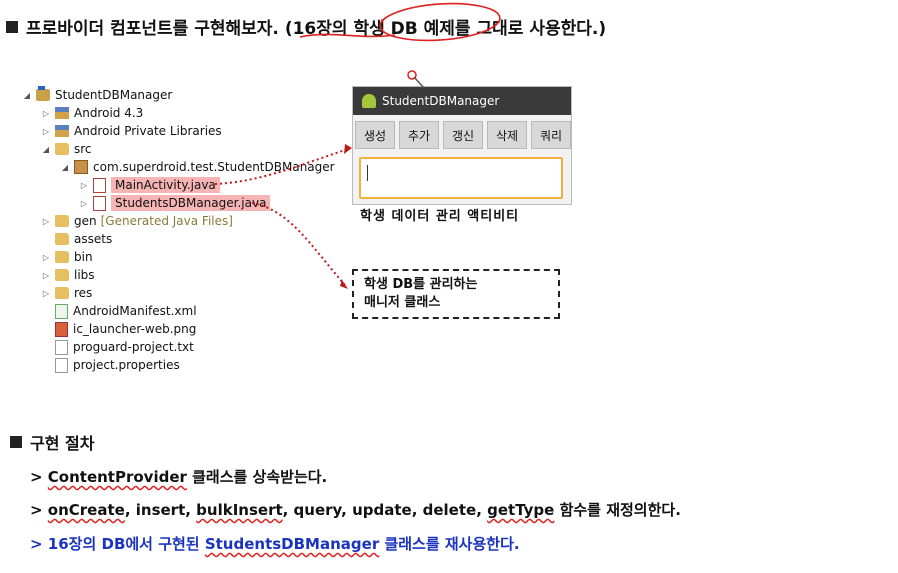 Image resolution: width=898 pixels, height=573 pixels. I want to click on section-title: 구현 절차, so click(52, 442).